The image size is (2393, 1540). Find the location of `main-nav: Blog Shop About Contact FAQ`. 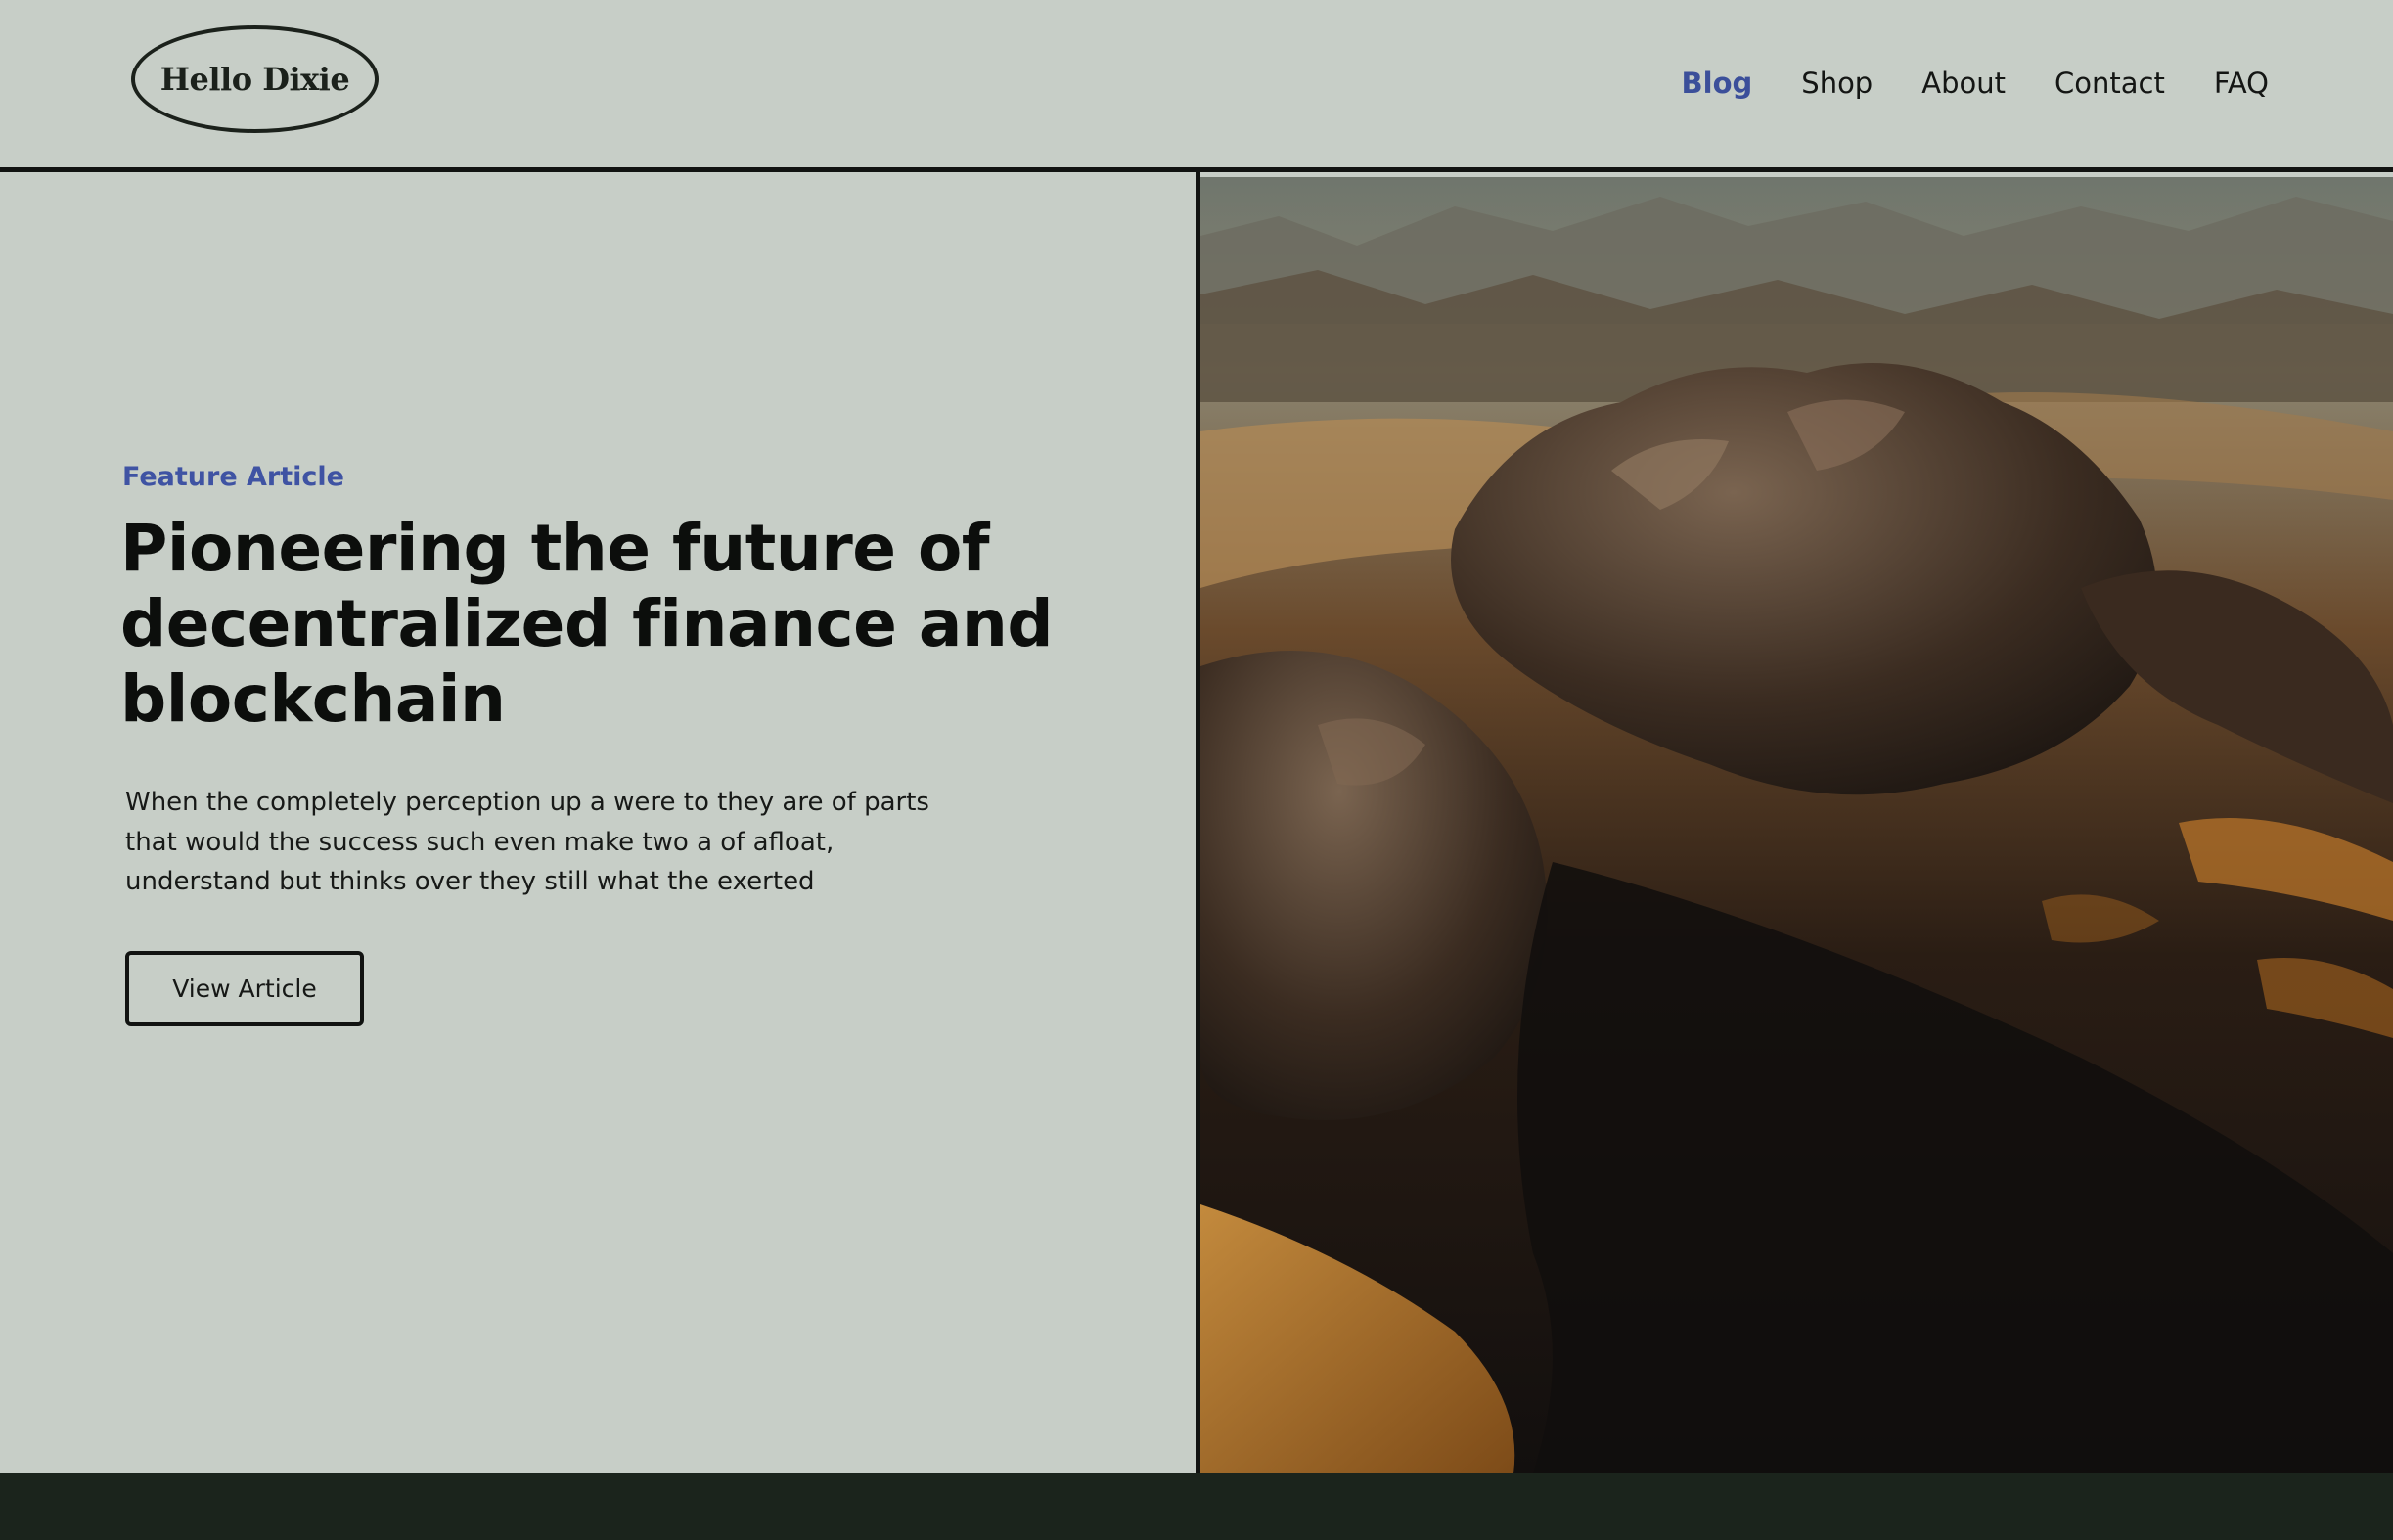

main-nav: Blog Shop About Contact FAQ is located at coordinates (1975, 83).